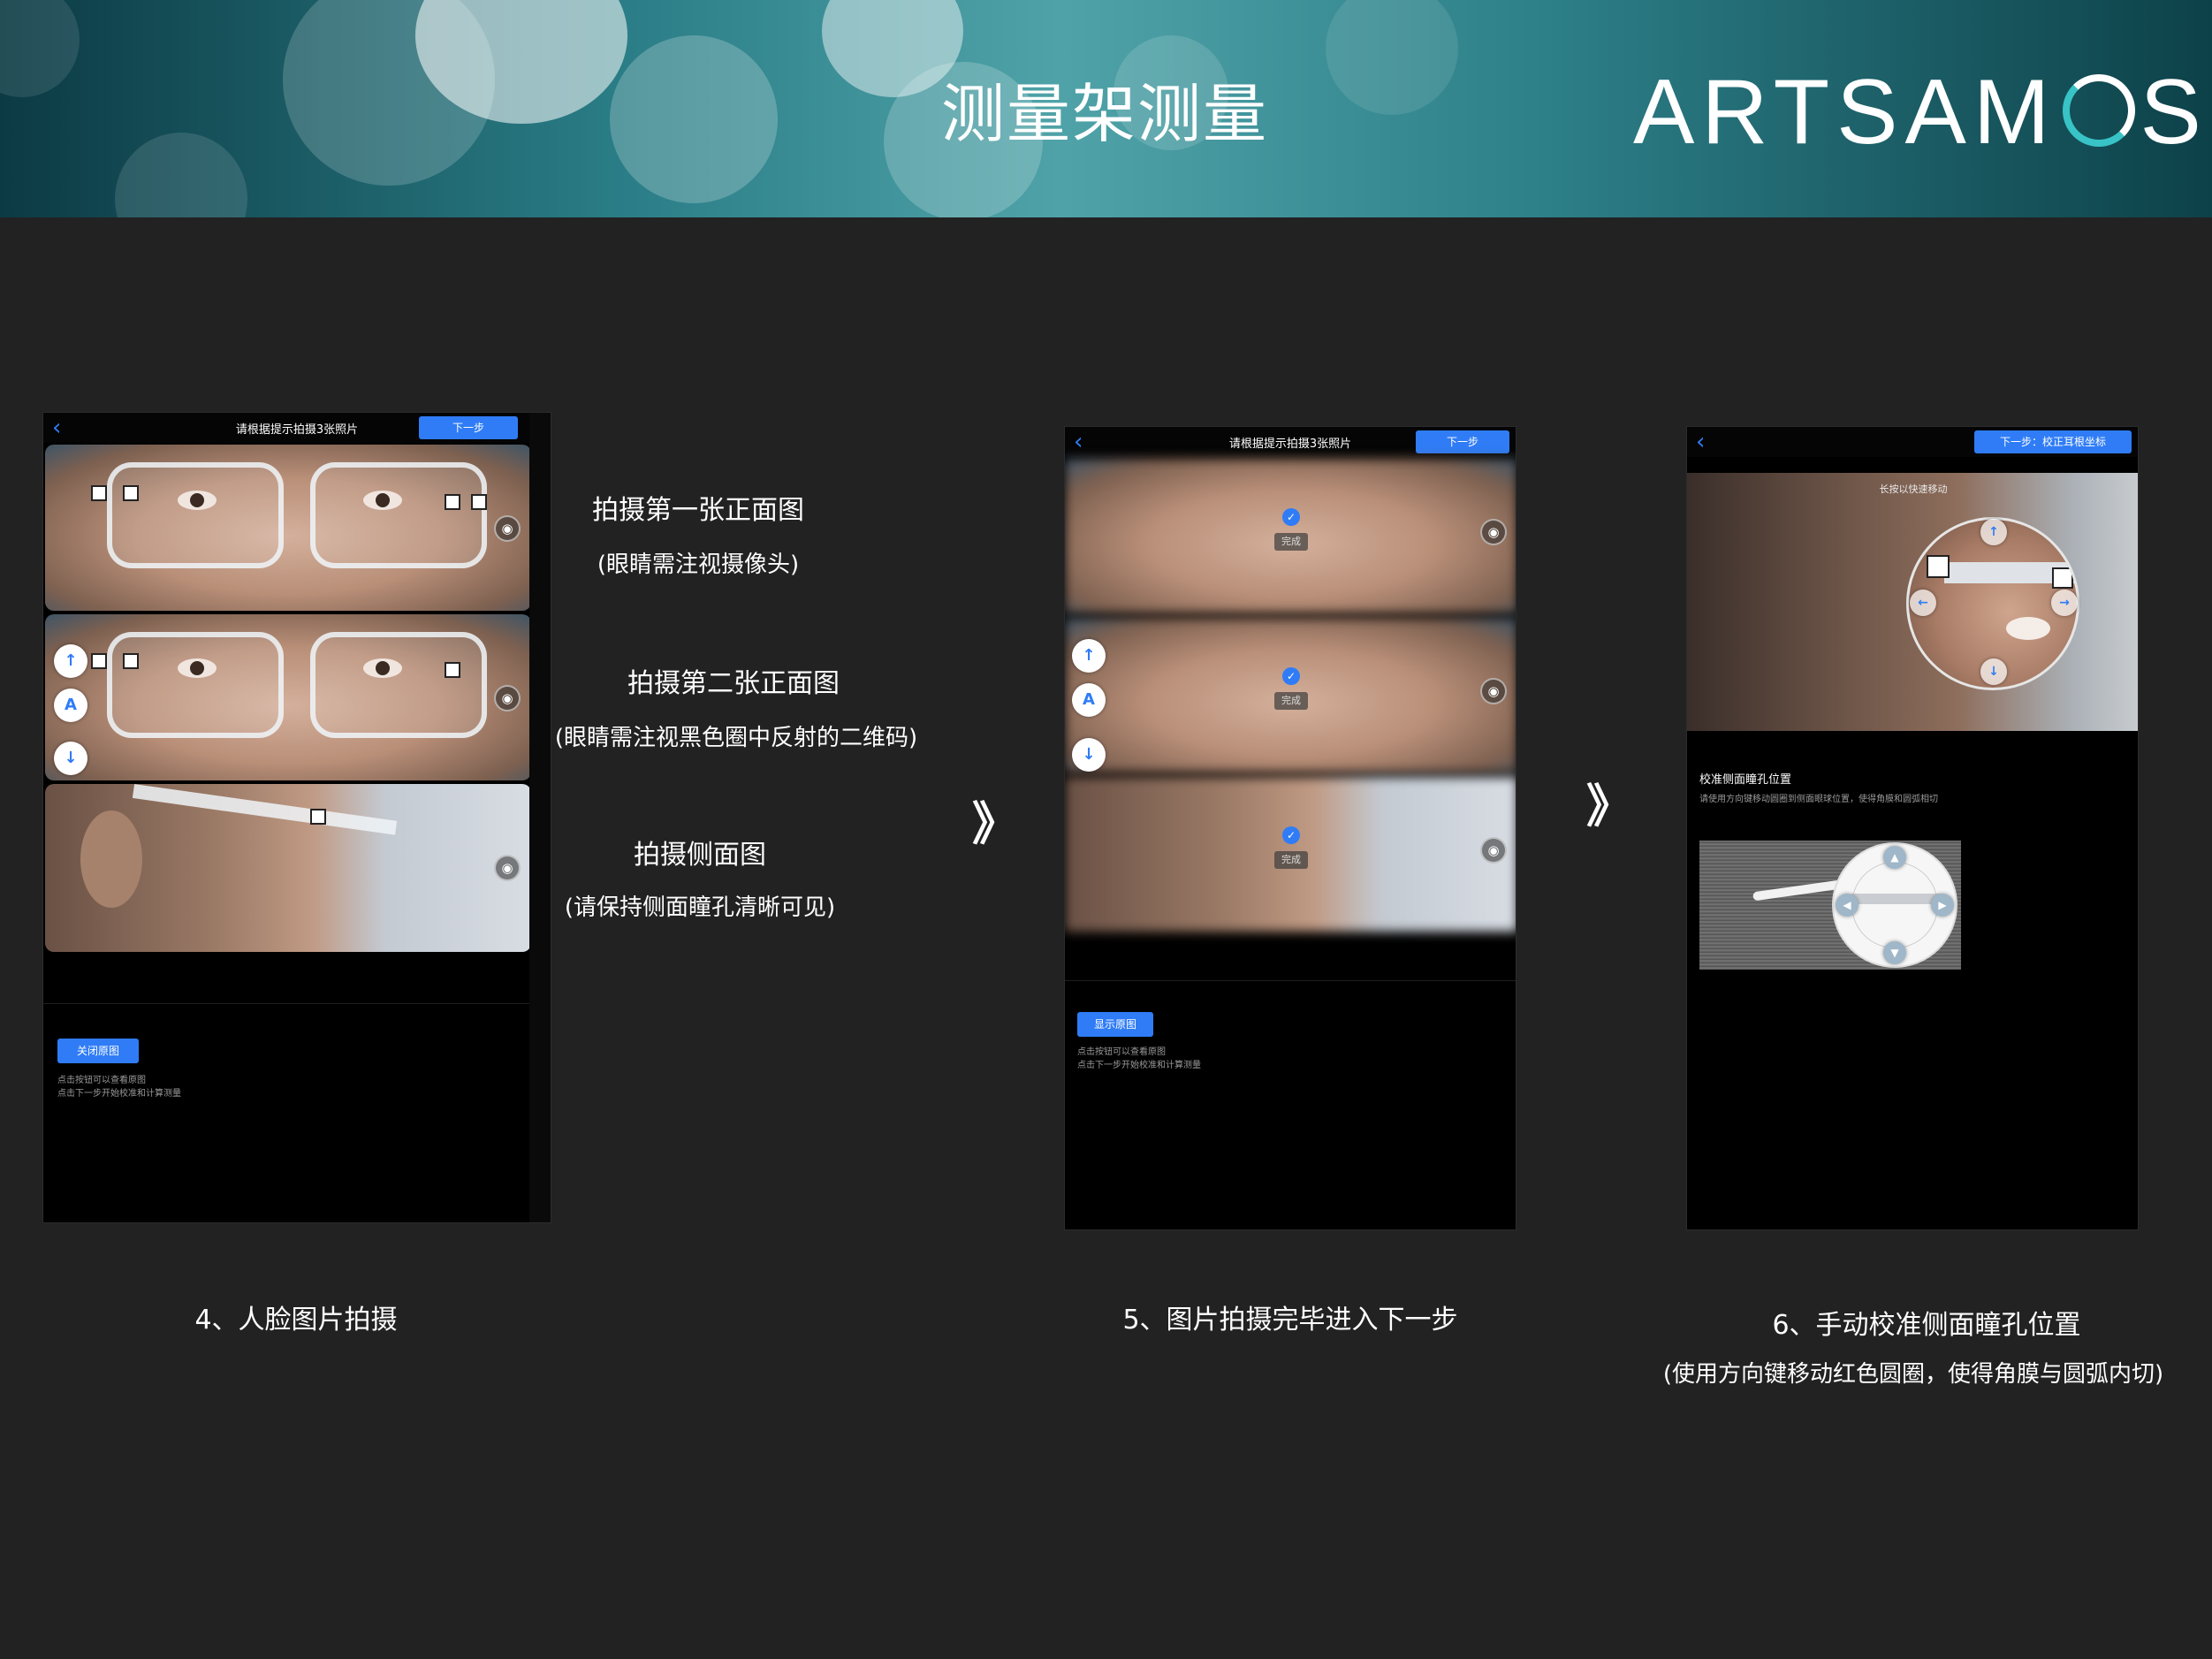  Describe the element at coordinates (1913, 1374) in the screenshot. I see `step6-sub-caption: (使用方向键移动红色圆圈，使得角膜与圆弧内切)` at that location.